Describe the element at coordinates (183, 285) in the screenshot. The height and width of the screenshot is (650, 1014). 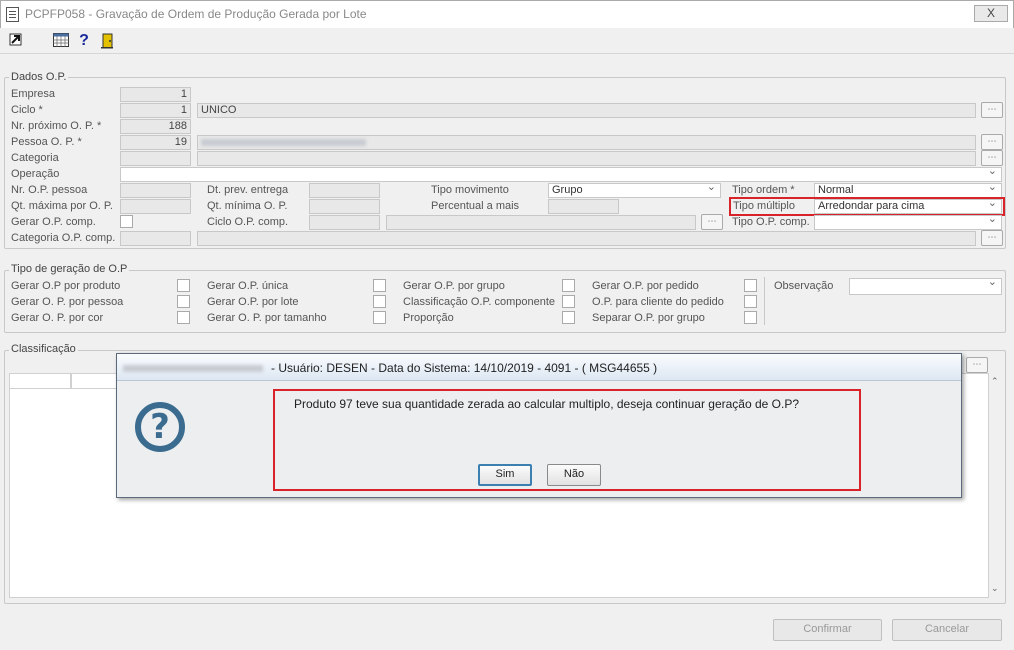
I see `gerar-op-por-produto-checkbox` at that location.